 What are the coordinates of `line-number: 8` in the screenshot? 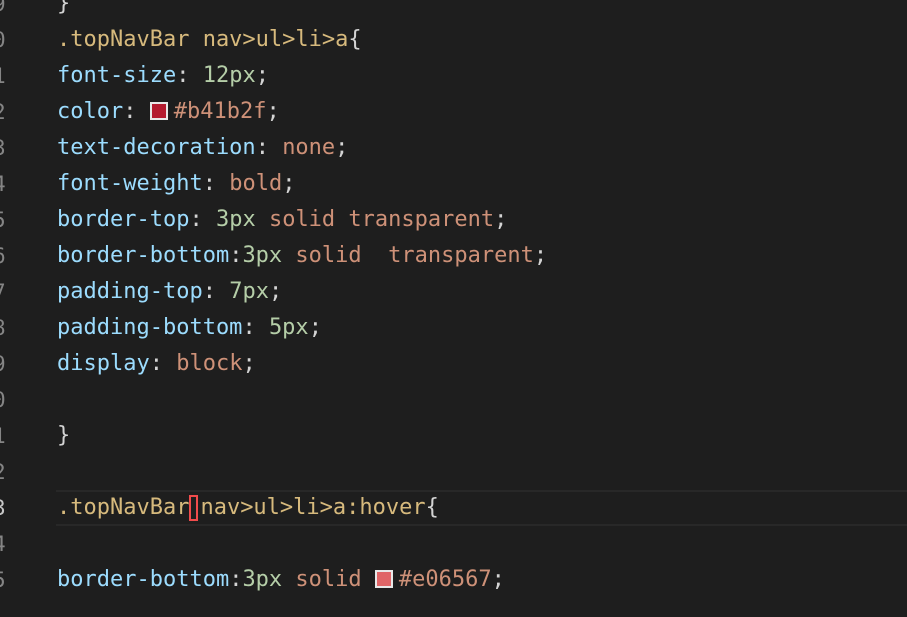 It's located at (11, 328).